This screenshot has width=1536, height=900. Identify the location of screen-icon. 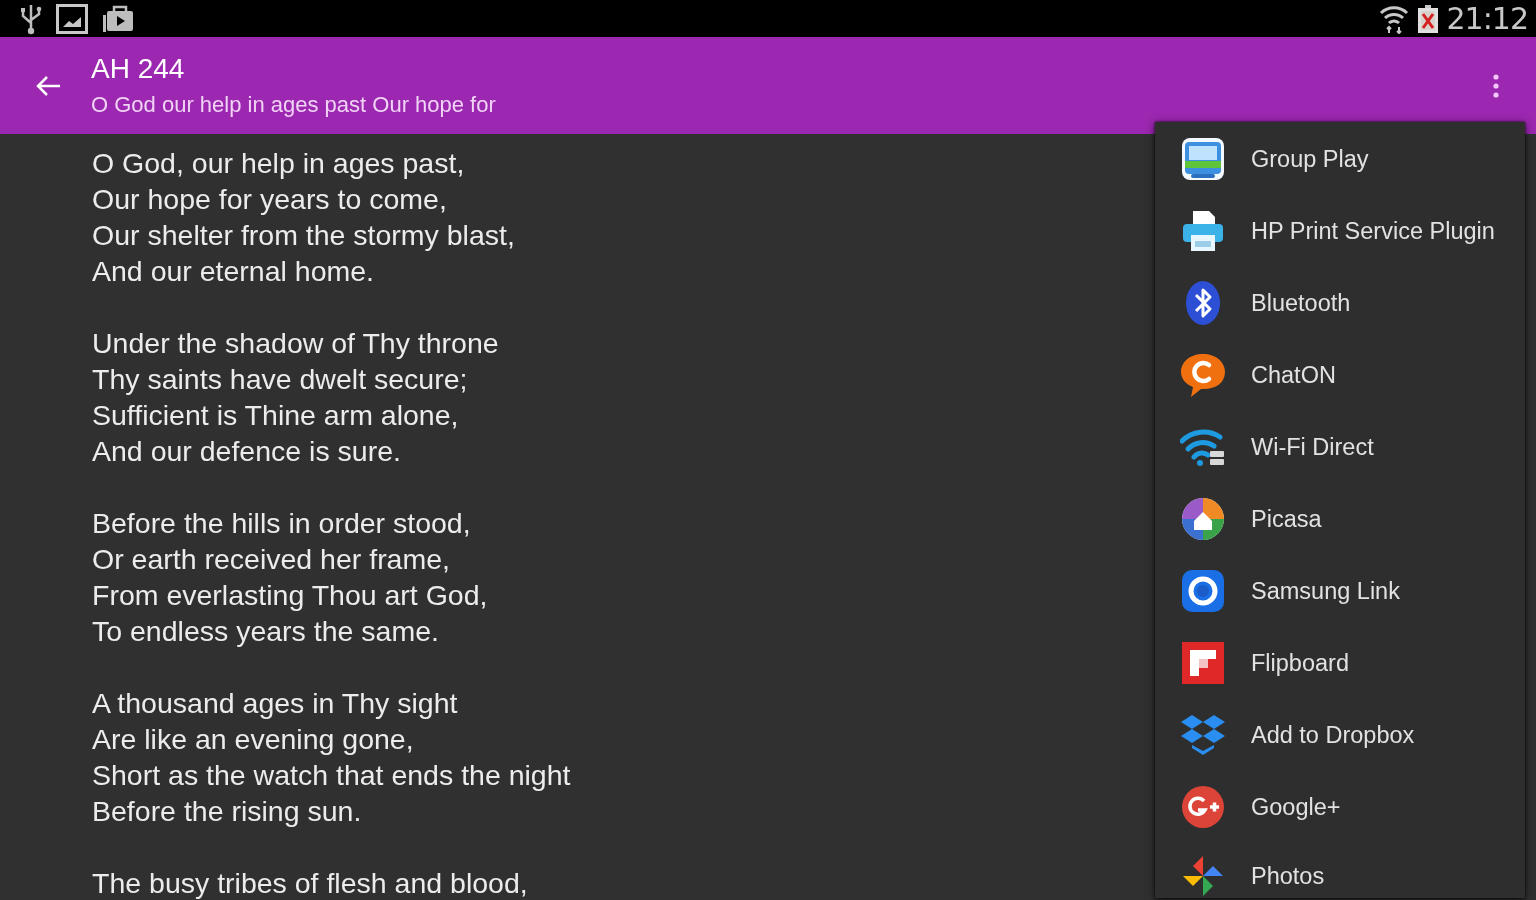
(1203, 159).